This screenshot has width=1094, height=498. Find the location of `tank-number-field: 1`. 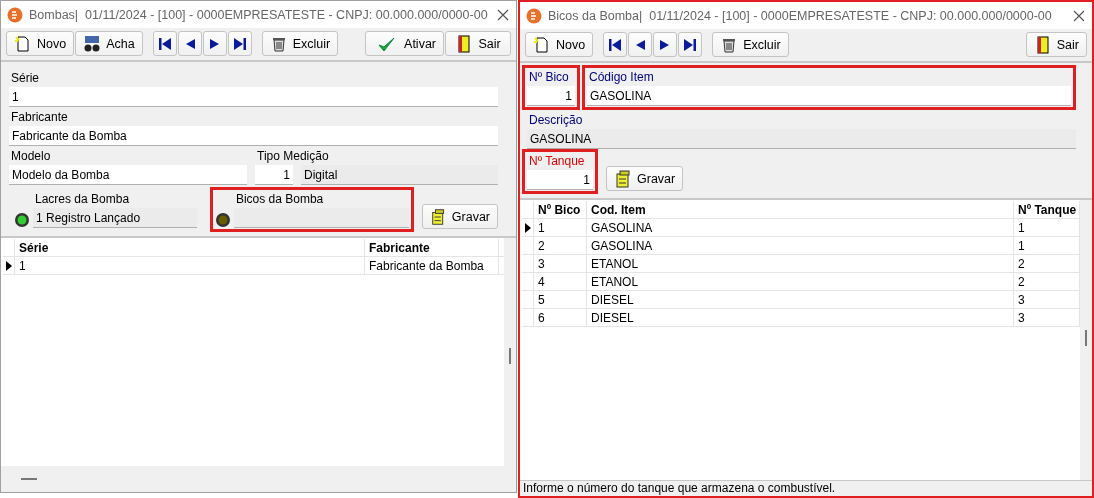

tank-number-field: 1 is located at coordinates (560, 180).